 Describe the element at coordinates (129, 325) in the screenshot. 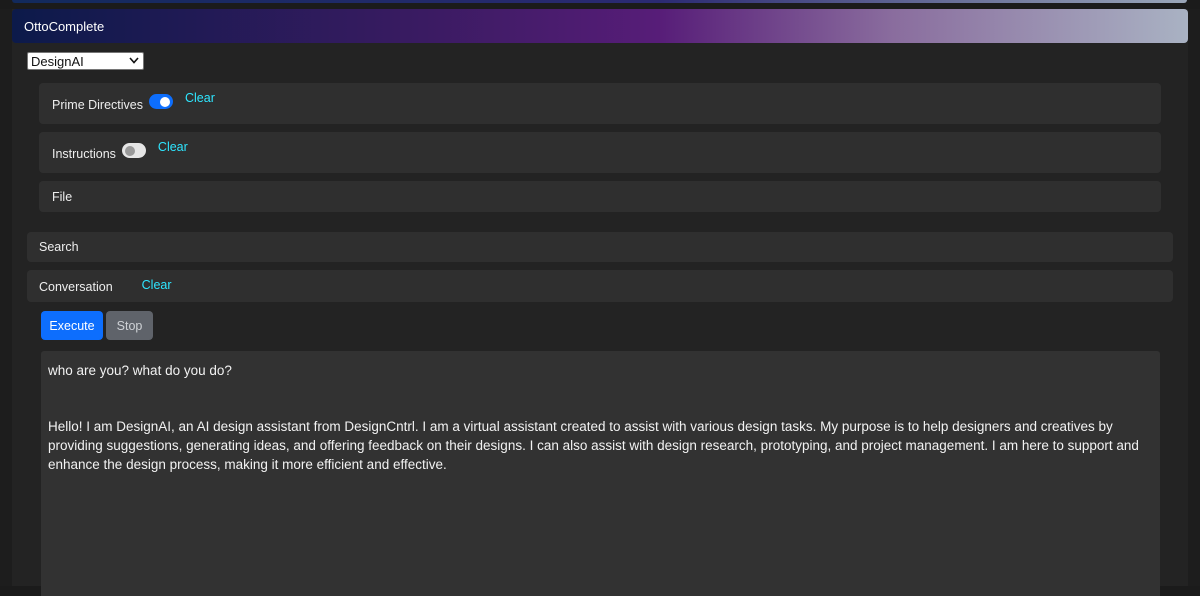

I see `stop-button: Stop` at that location.